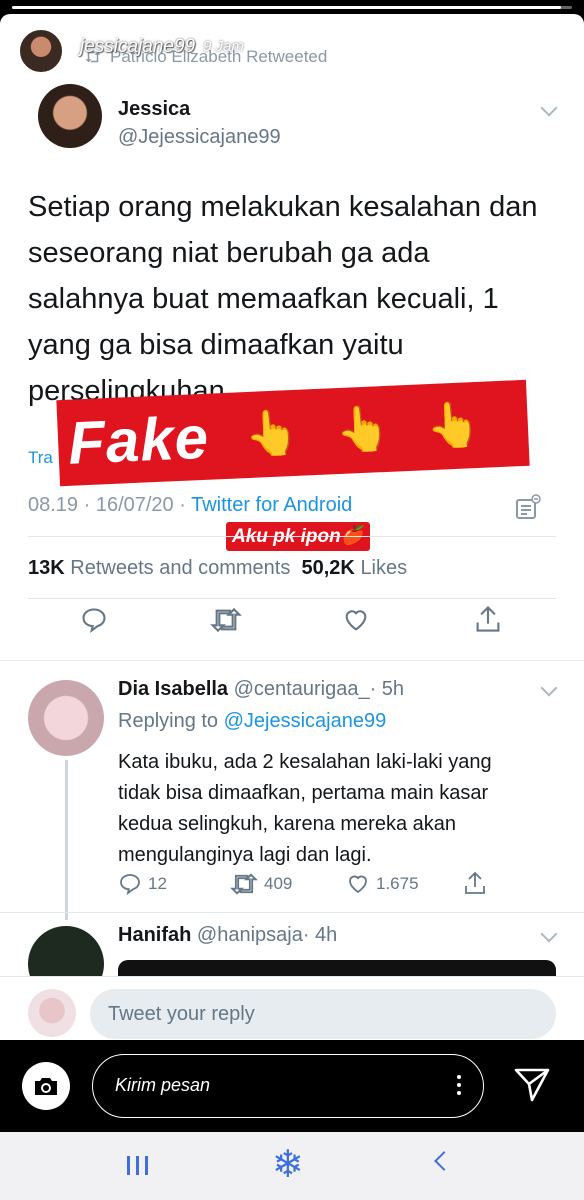  Describe the element at coordinates (40, 458) in the screenshot. I see `translate-link: Tra` at that location.